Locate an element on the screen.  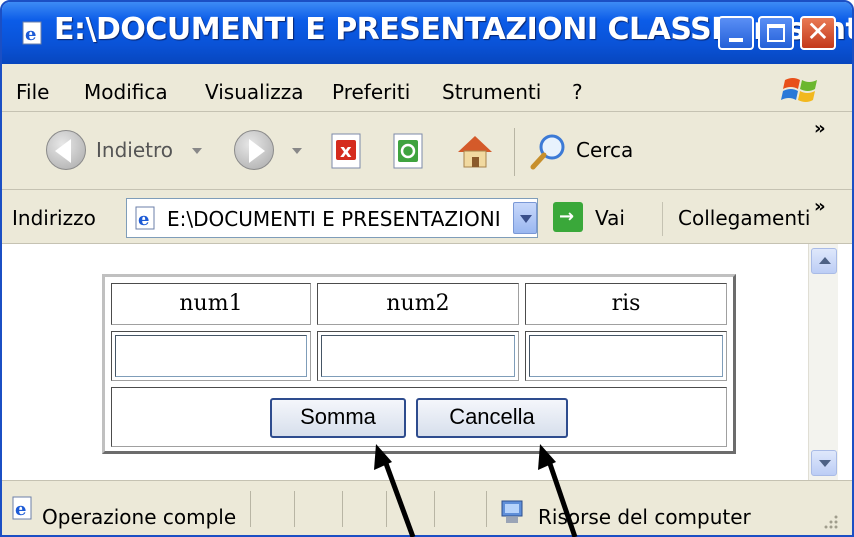
num2-input is located at coordinates (418, 356).